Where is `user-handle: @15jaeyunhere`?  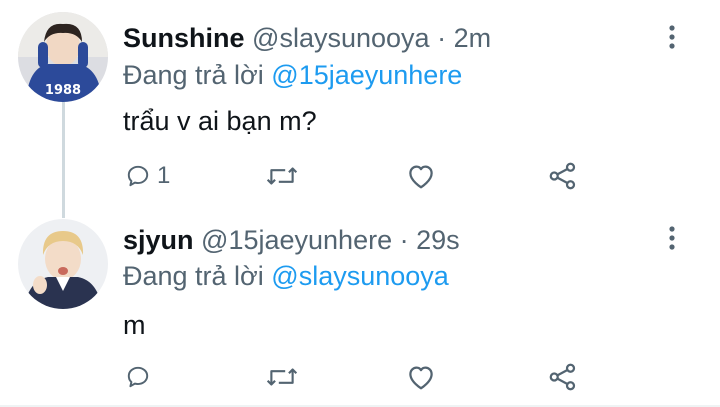
user-handle: @15jaeyunhere is located at coordinates (296, 240).